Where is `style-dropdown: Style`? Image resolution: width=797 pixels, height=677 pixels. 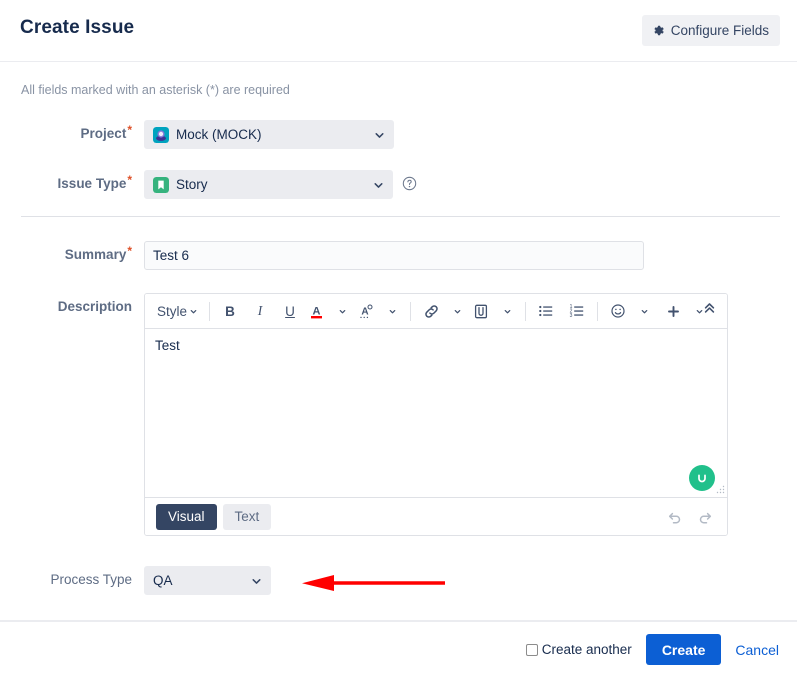
style-dropdown: Style is located at coordinates (177, 311).